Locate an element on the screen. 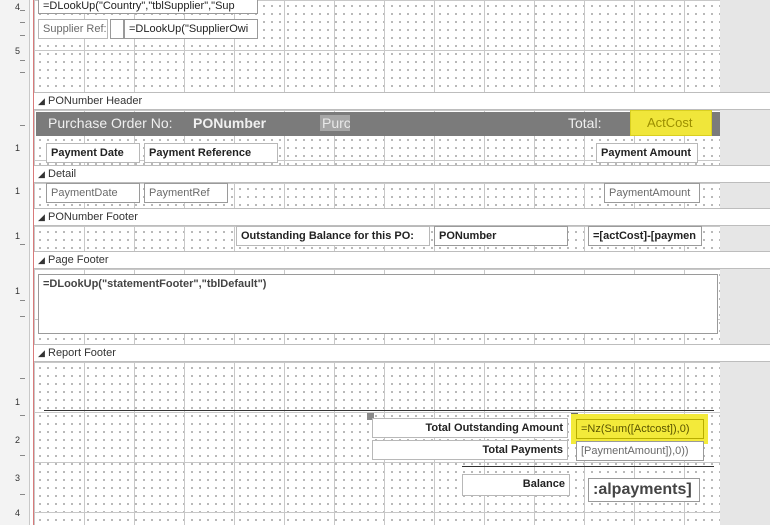 This screenshot has height=525, width=770. supplier-owner-lookup-field: =DLookUp("SupplierOwi is located at coordinates (191, 29).